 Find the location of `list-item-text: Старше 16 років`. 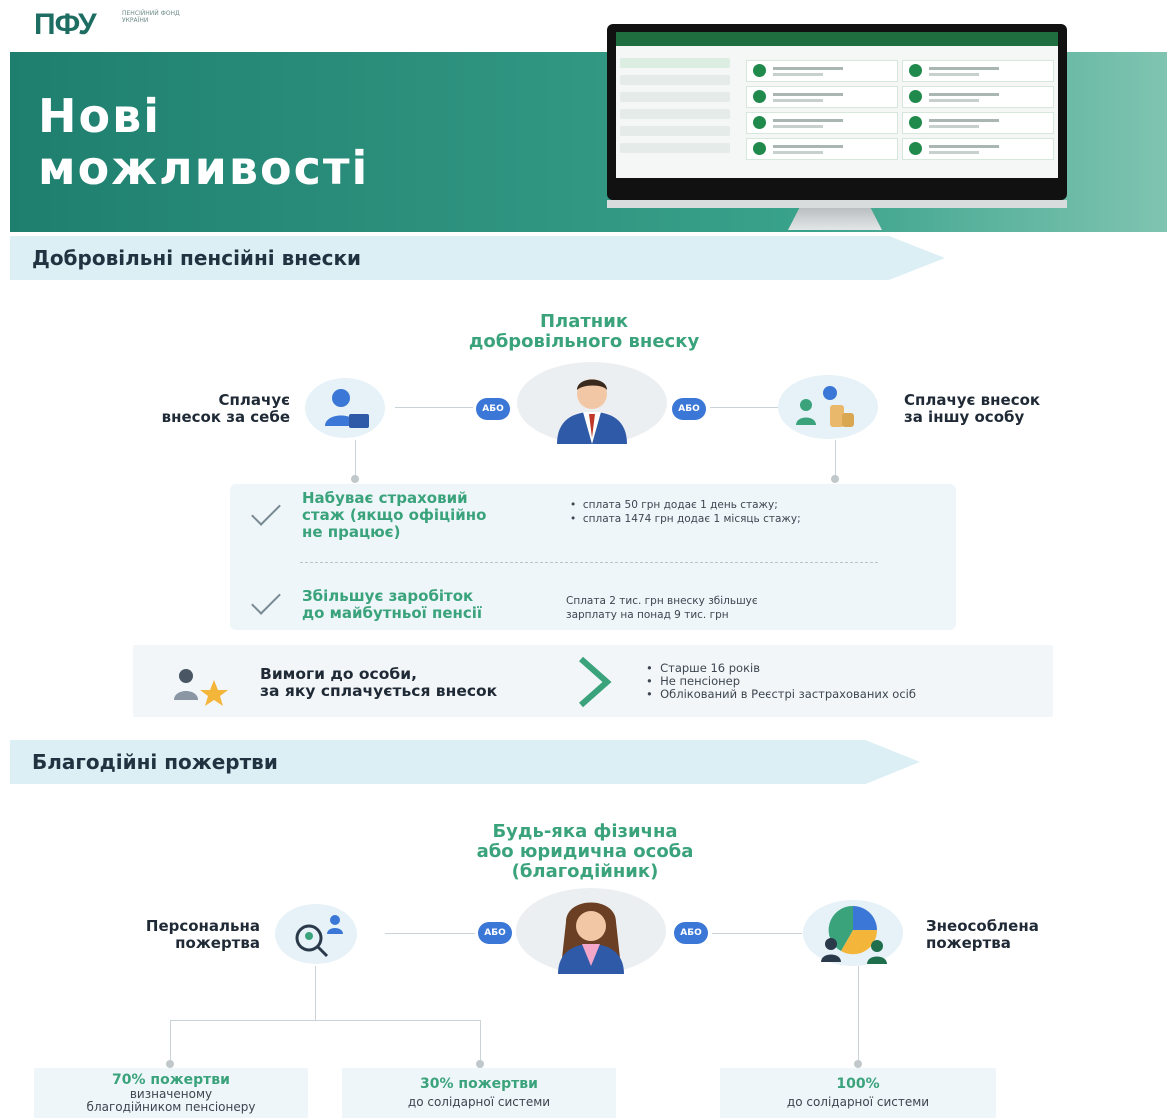

list-item-text: Старше 16 років is located at coordinates (710, 668).